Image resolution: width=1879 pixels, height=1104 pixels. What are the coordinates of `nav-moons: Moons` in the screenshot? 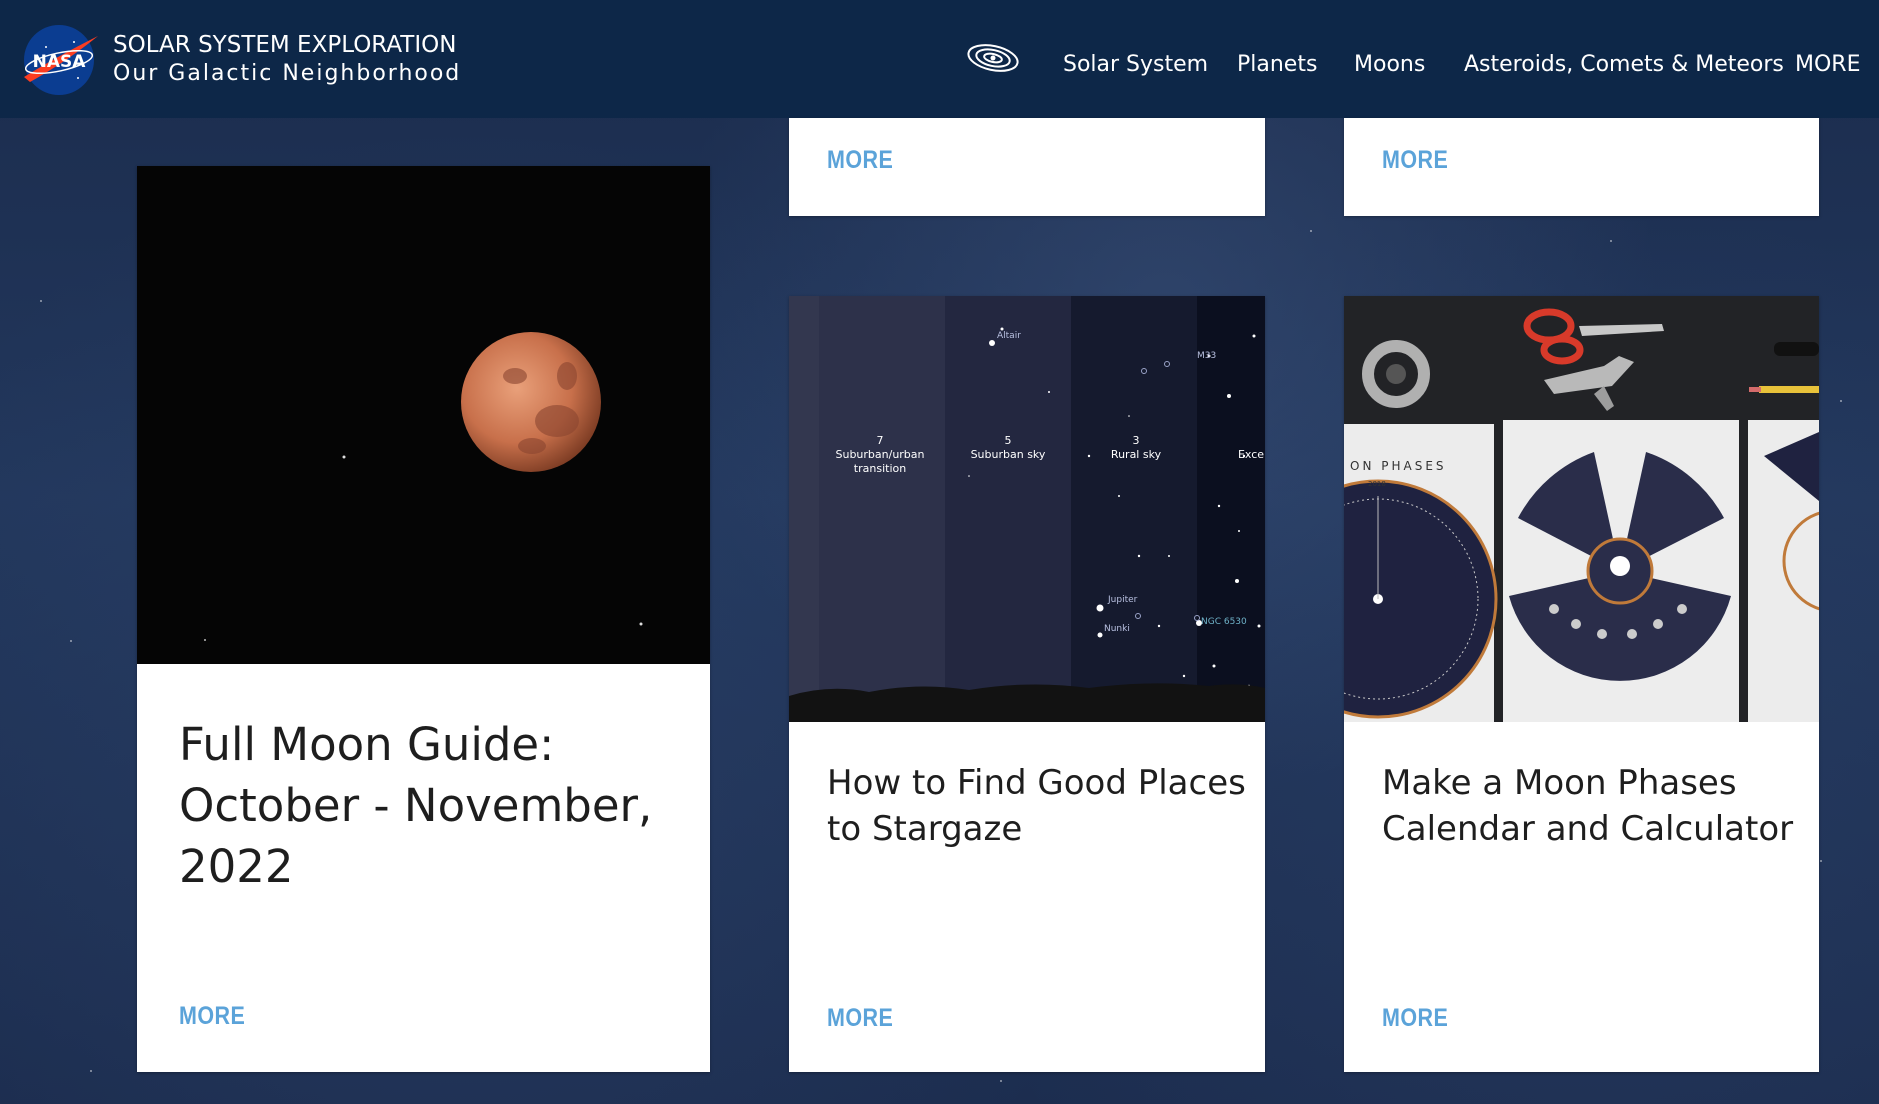 It's located at (1389, 64).